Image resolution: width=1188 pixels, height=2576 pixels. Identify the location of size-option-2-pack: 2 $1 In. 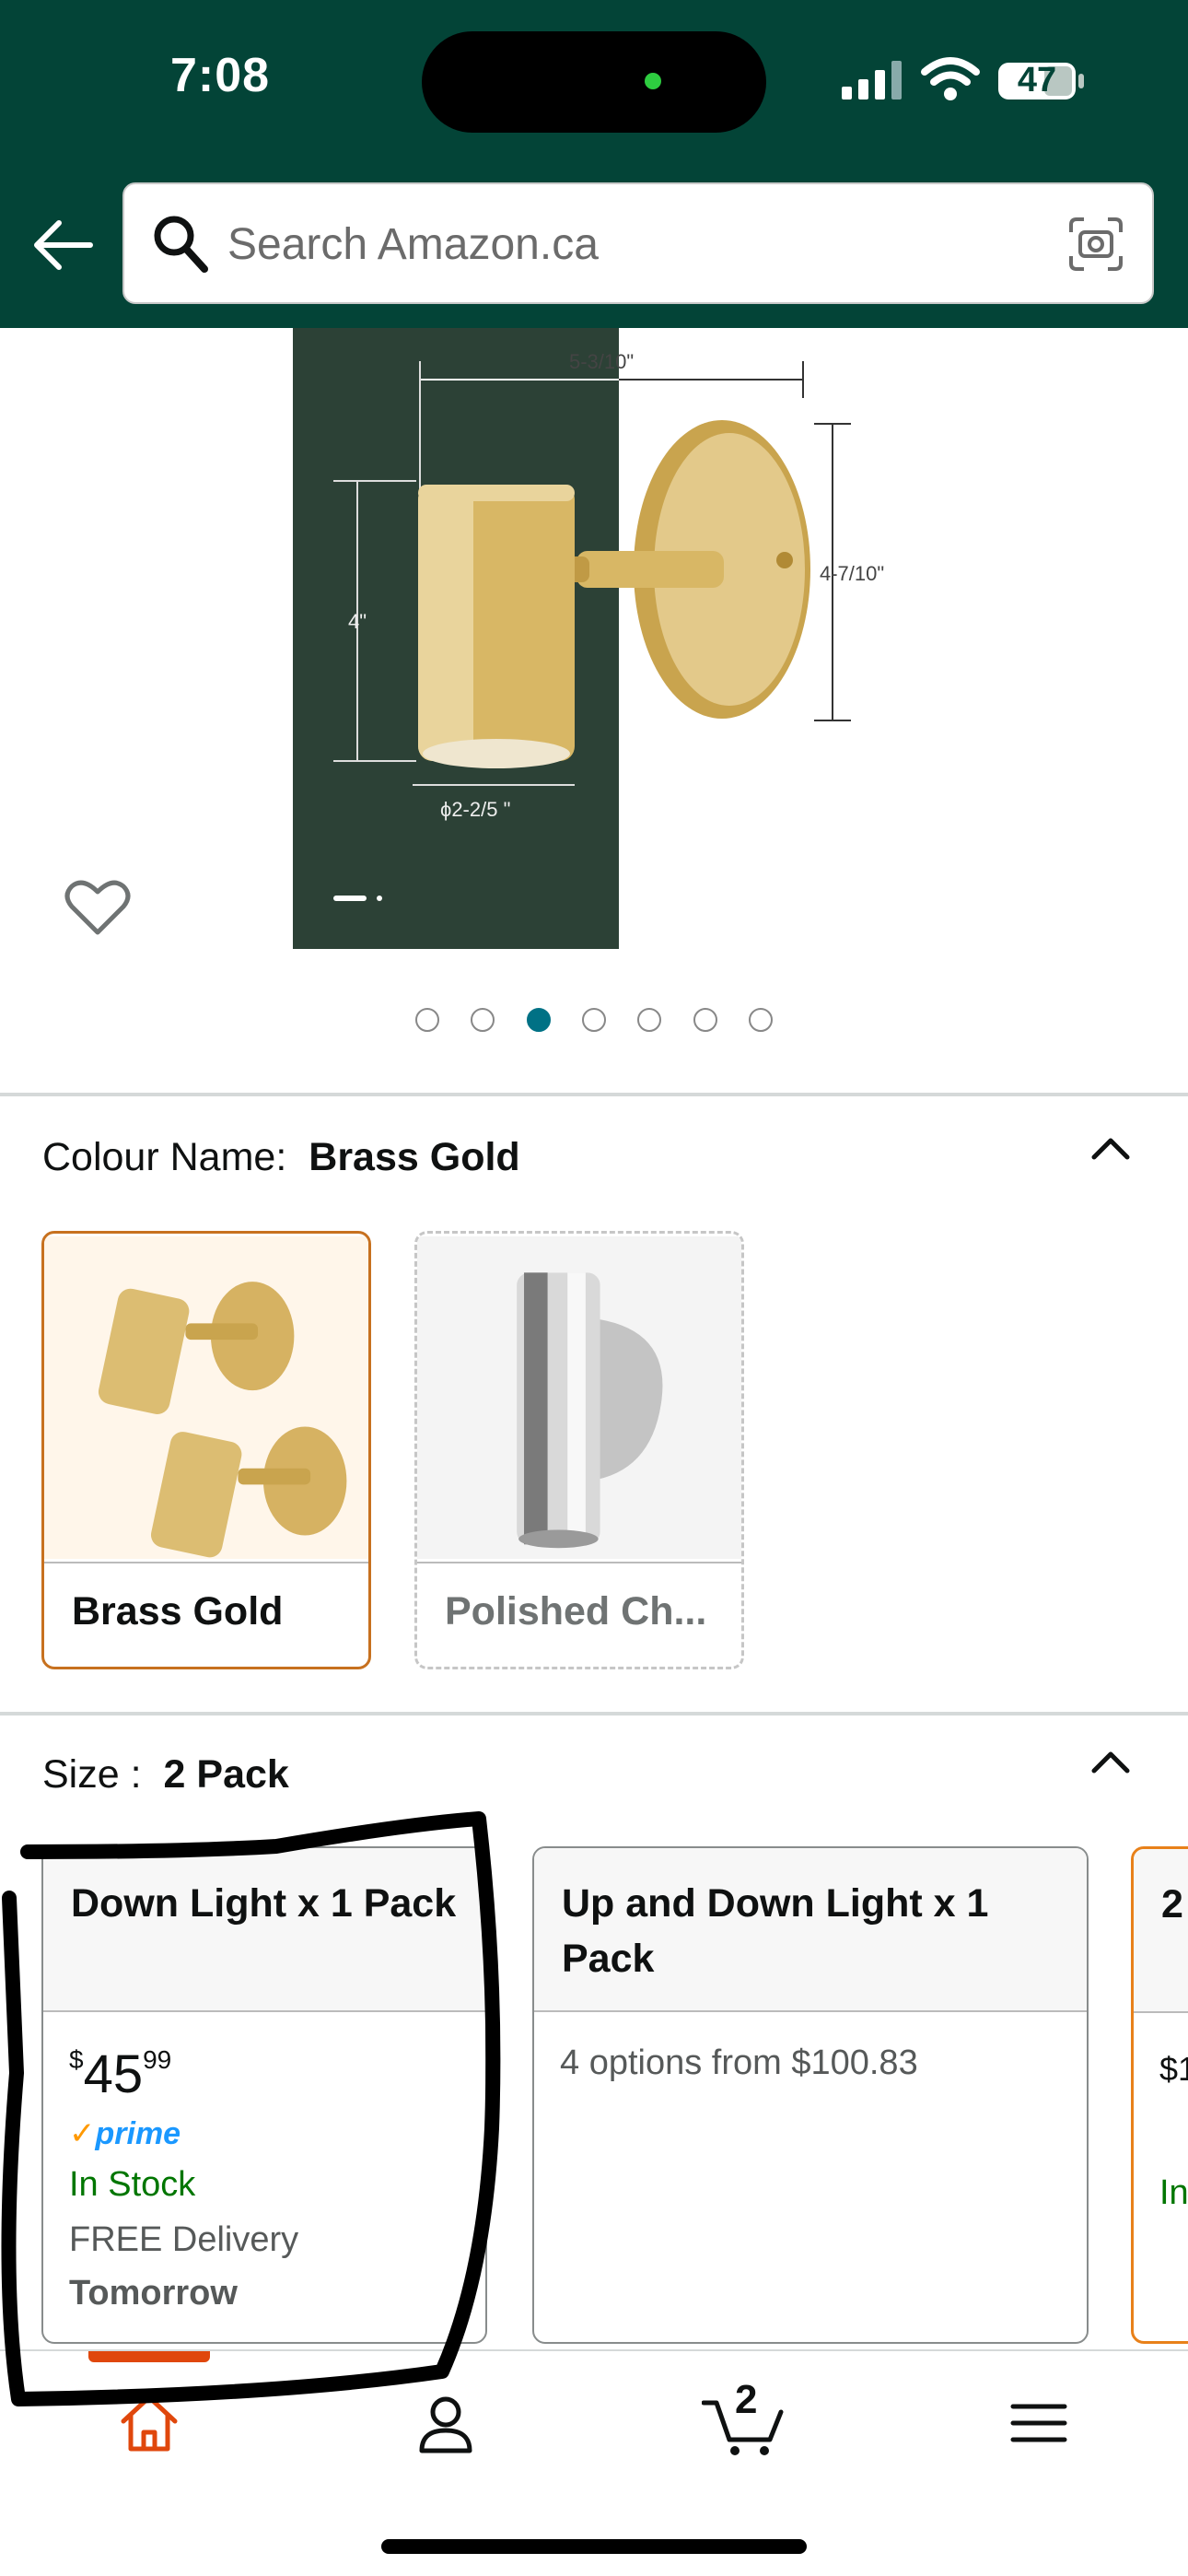
(1159, 2095).